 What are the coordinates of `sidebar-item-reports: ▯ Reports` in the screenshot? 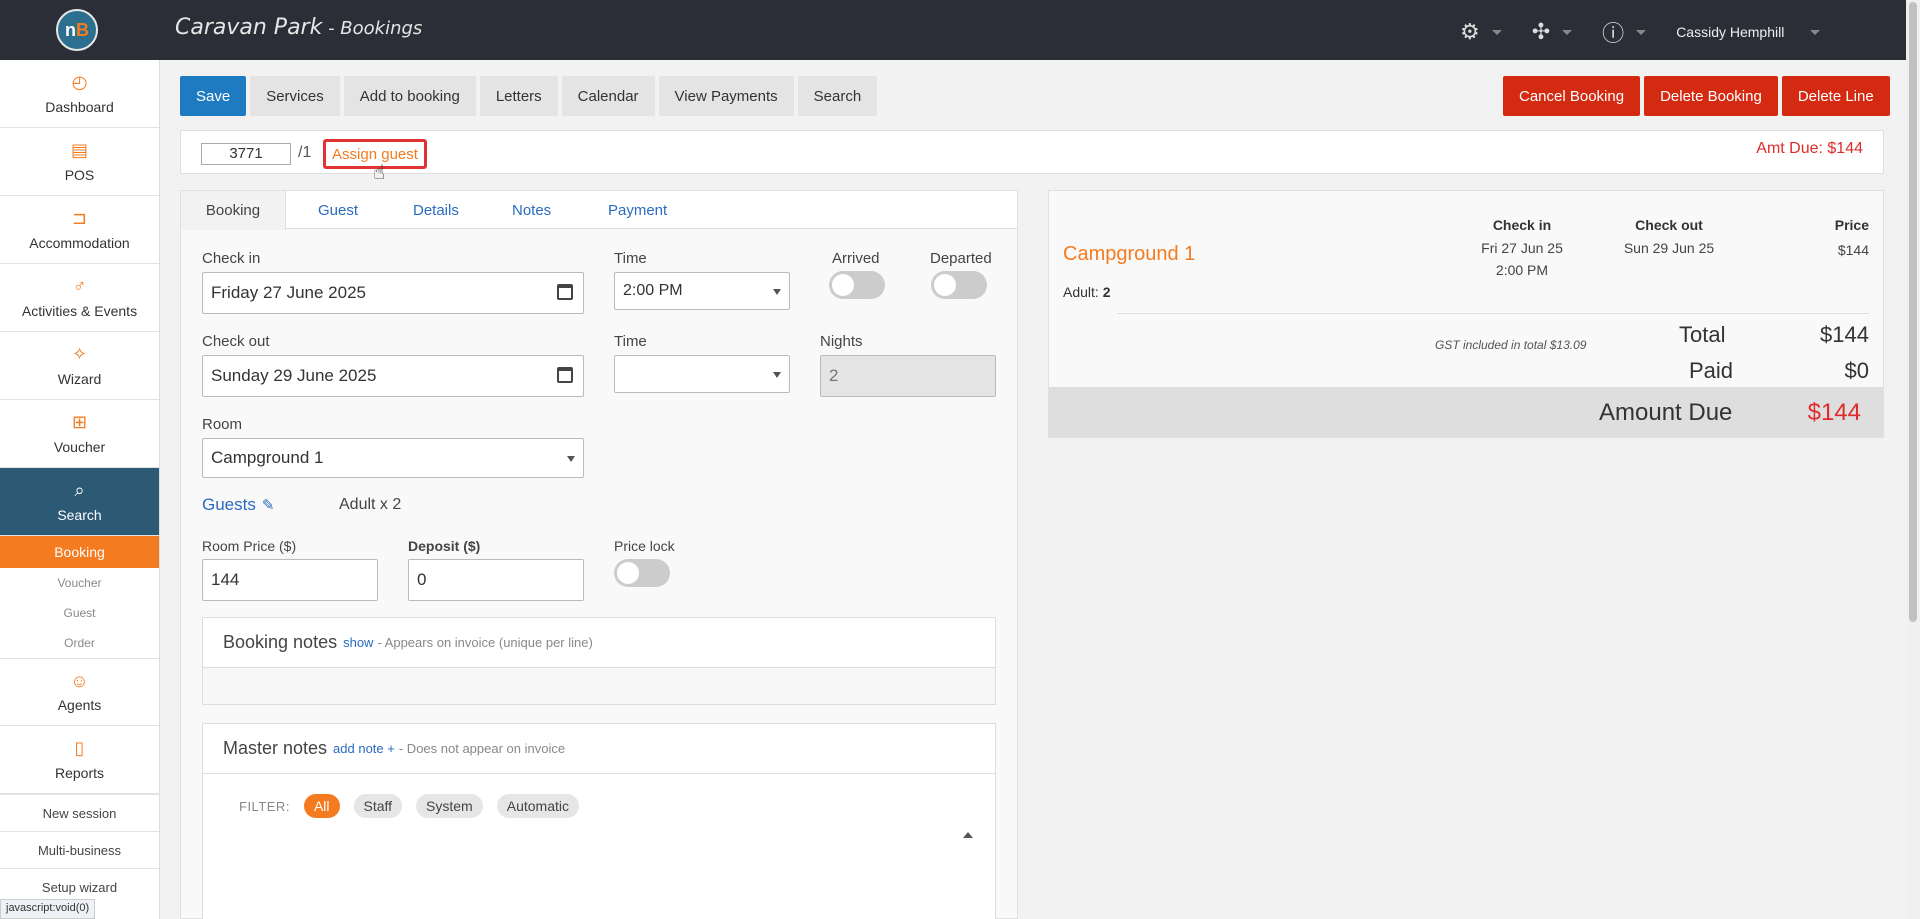 It's located at (79, 760).